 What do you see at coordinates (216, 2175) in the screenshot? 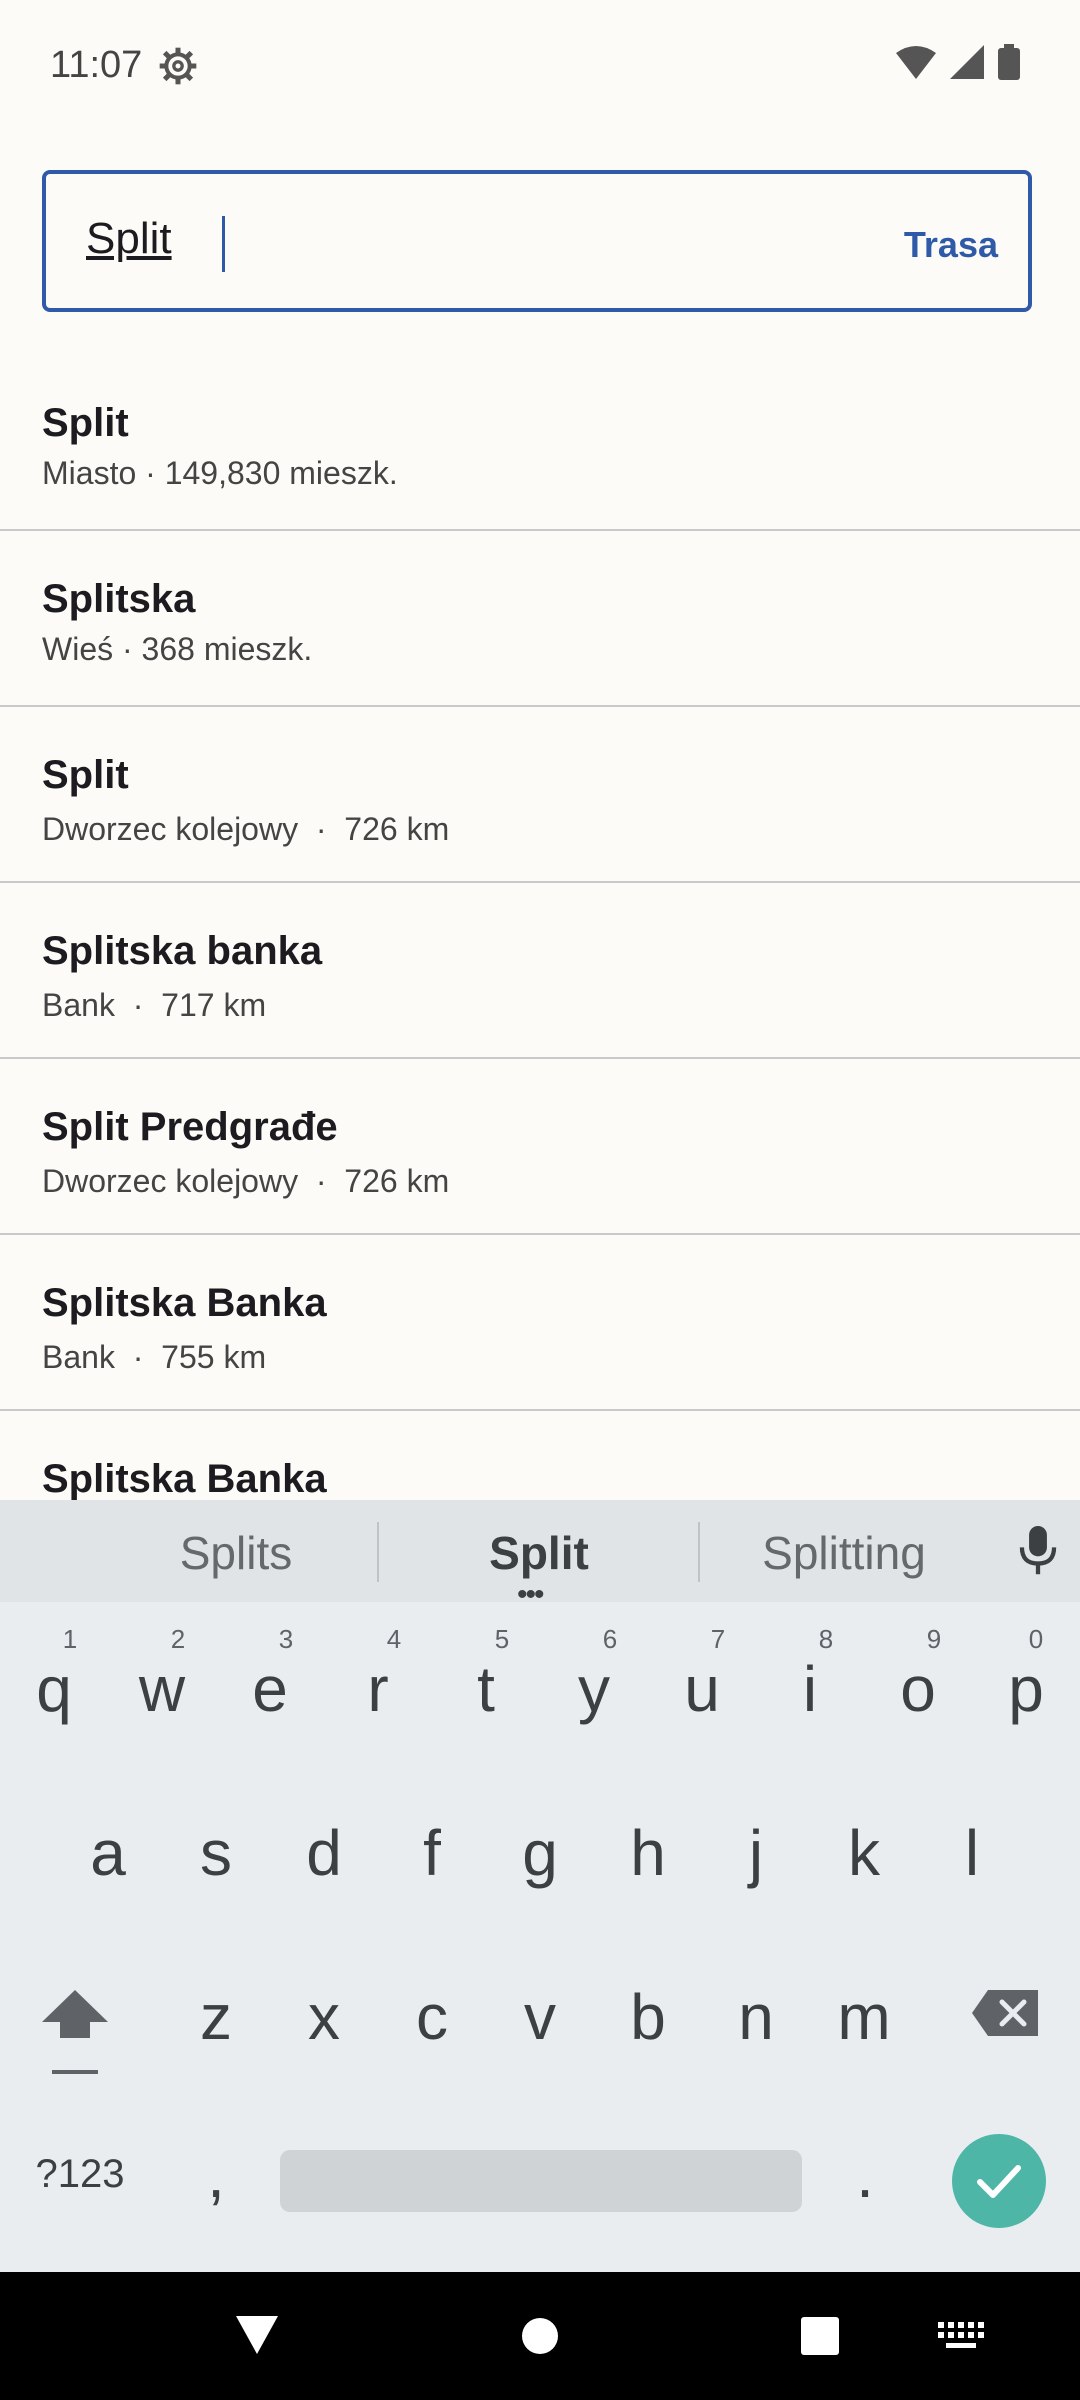
I see `comma-key: ,` at bounding box center [216, 2175].